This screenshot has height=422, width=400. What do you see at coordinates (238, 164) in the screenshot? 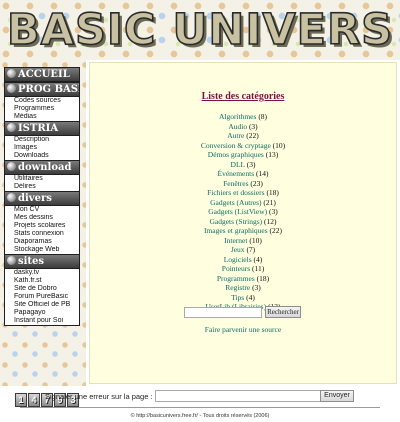
I see `category-link: DLL` at bounding box center [238, 164].